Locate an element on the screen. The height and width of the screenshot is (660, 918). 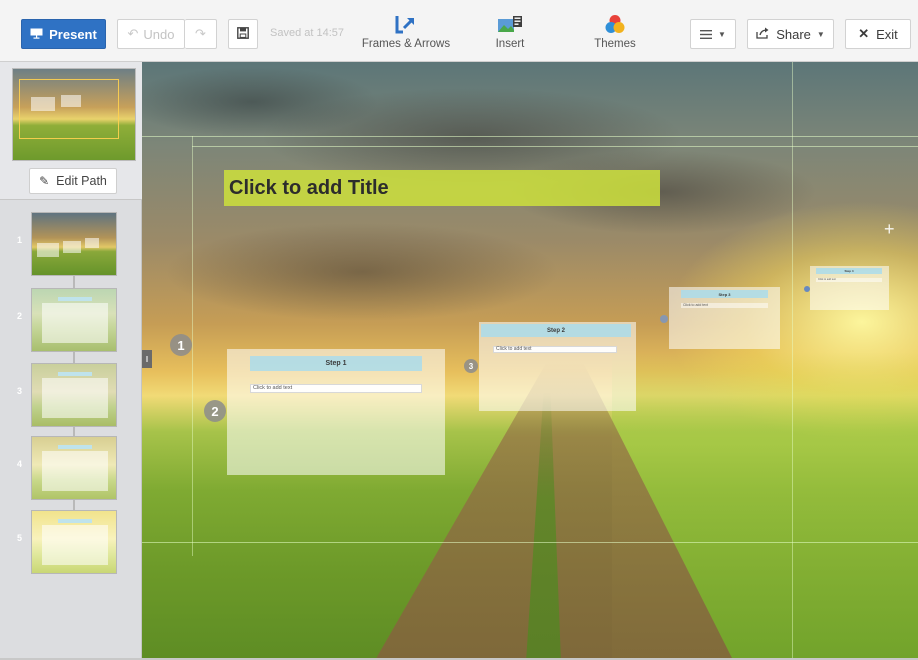
insert-icon is located at coordinates (510, 24).